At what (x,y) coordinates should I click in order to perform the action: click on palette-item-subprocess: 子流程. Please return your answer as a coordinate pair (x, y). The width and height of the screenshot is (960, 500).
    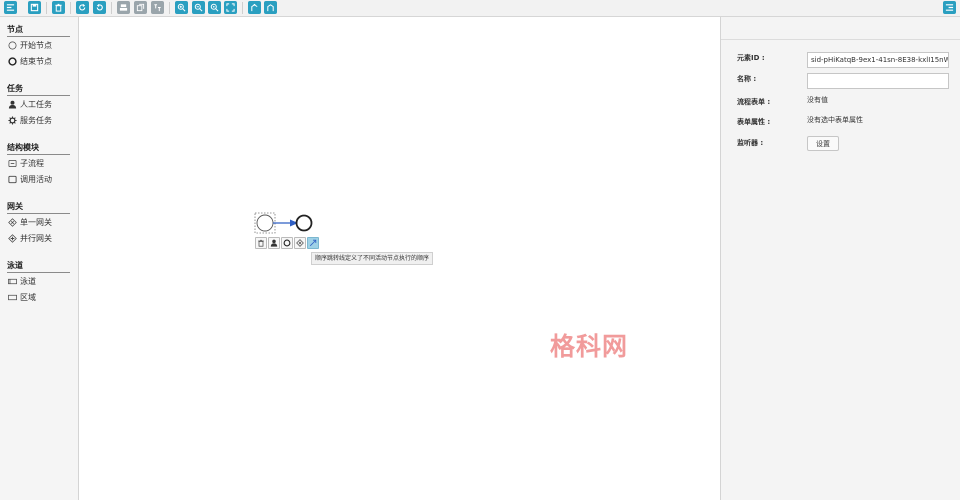
    Looking at the image, I should click on (26, 163).